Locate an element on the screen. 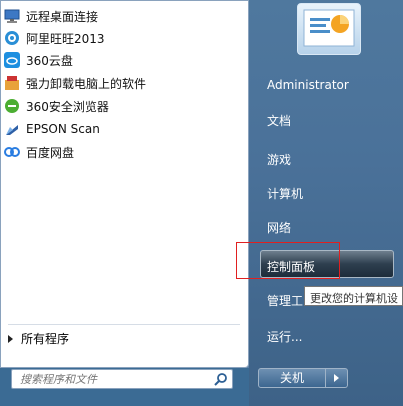  program-label: 强力卸载电脑上的软件 is located at coordinates (86, 83).